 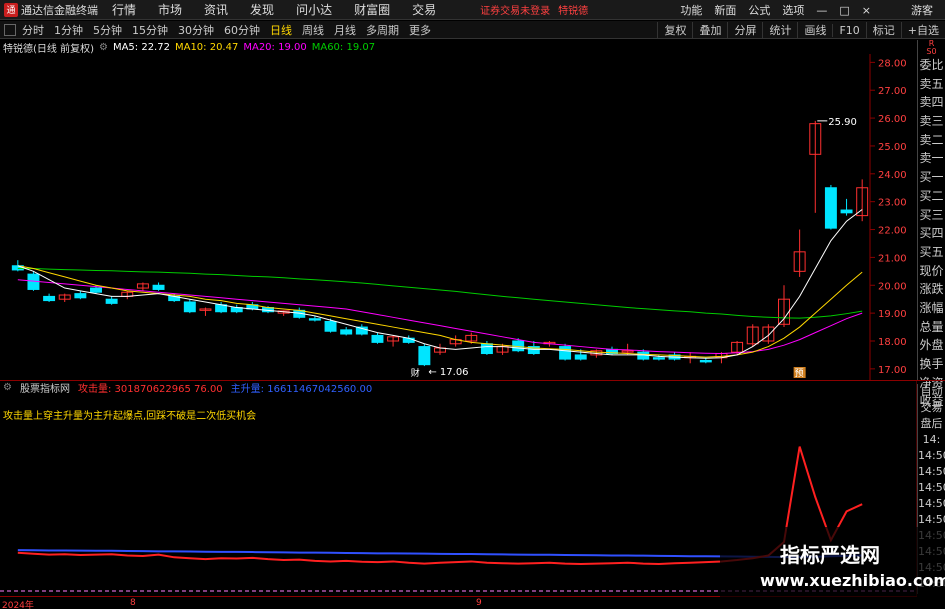 I want to click on price-label-0: 17.00, so click(x=892, y=370).